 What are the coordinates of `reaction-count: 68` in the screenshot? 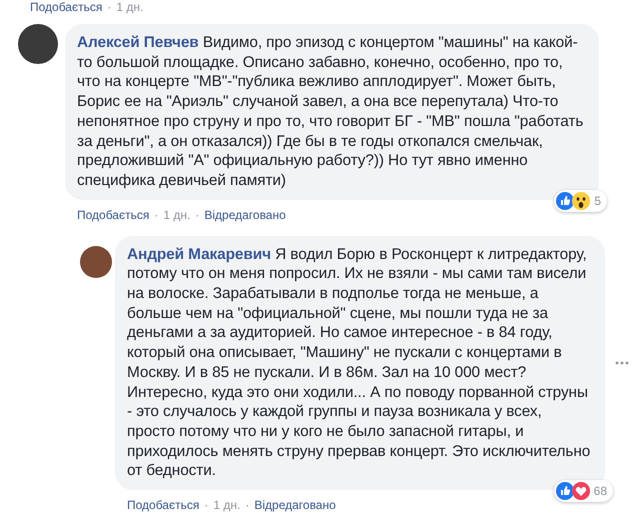 It's located at (600, 491).